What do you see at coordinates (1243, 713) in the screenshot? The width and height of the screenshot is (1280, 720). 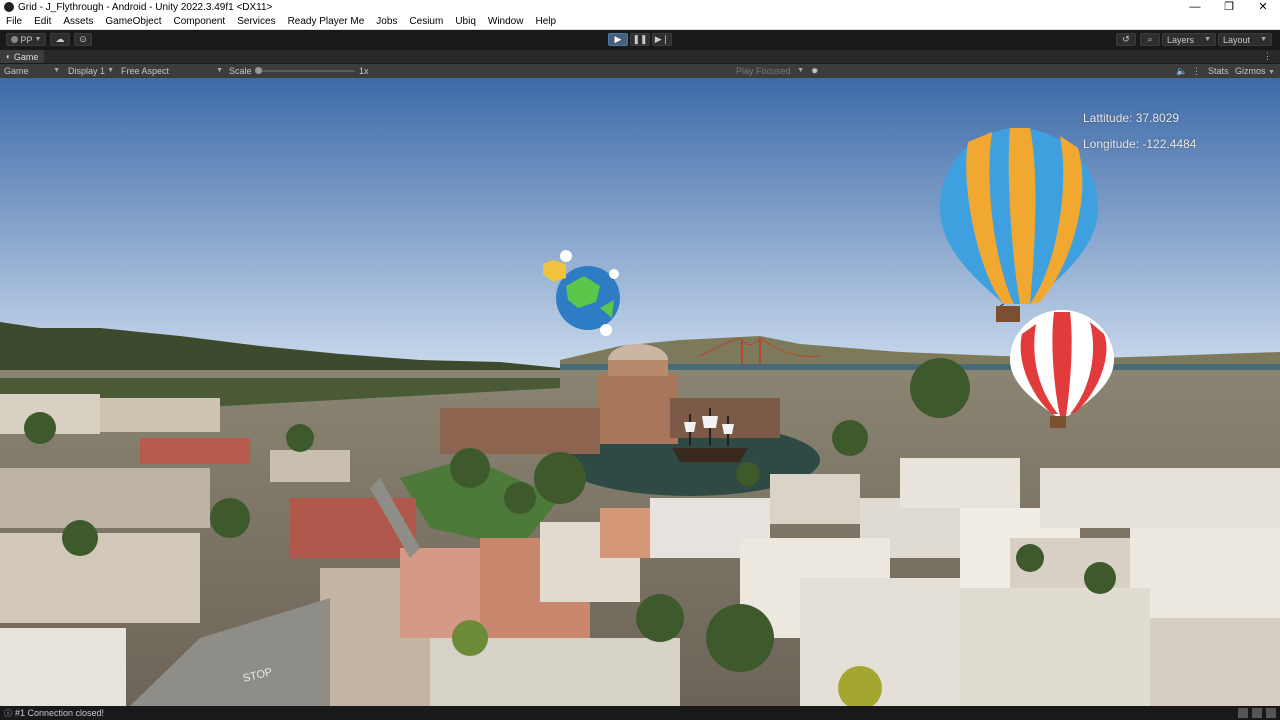 I see `progress-icon` at bounding box center [1243, 713].